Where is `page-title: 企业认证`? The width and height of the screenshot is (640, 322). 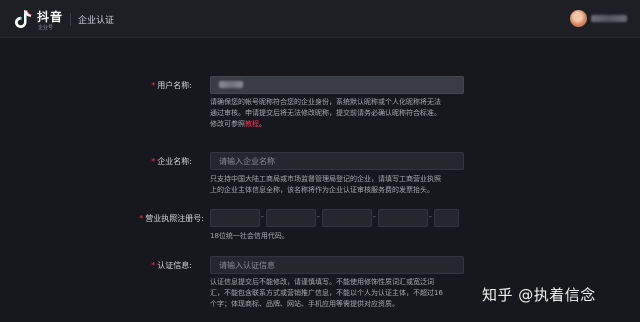
page-title: 企业认证 is located at coordinates (96, 21).